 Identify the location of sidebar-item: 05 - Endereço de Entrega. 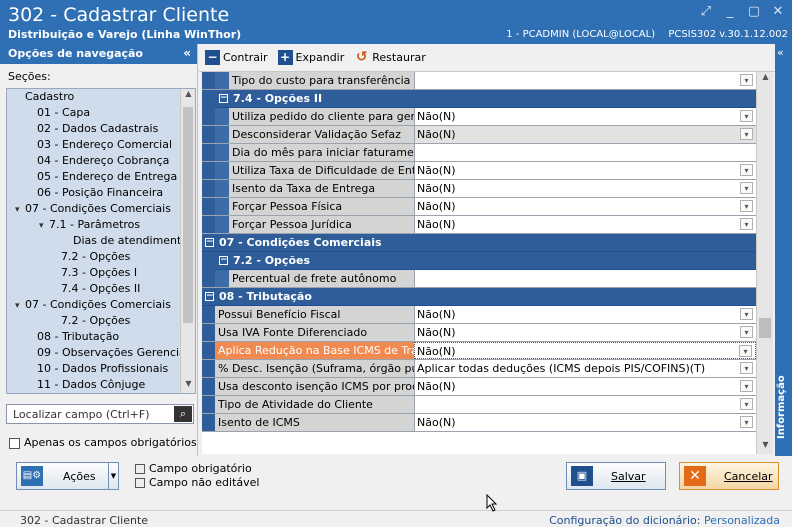
(101, 177).